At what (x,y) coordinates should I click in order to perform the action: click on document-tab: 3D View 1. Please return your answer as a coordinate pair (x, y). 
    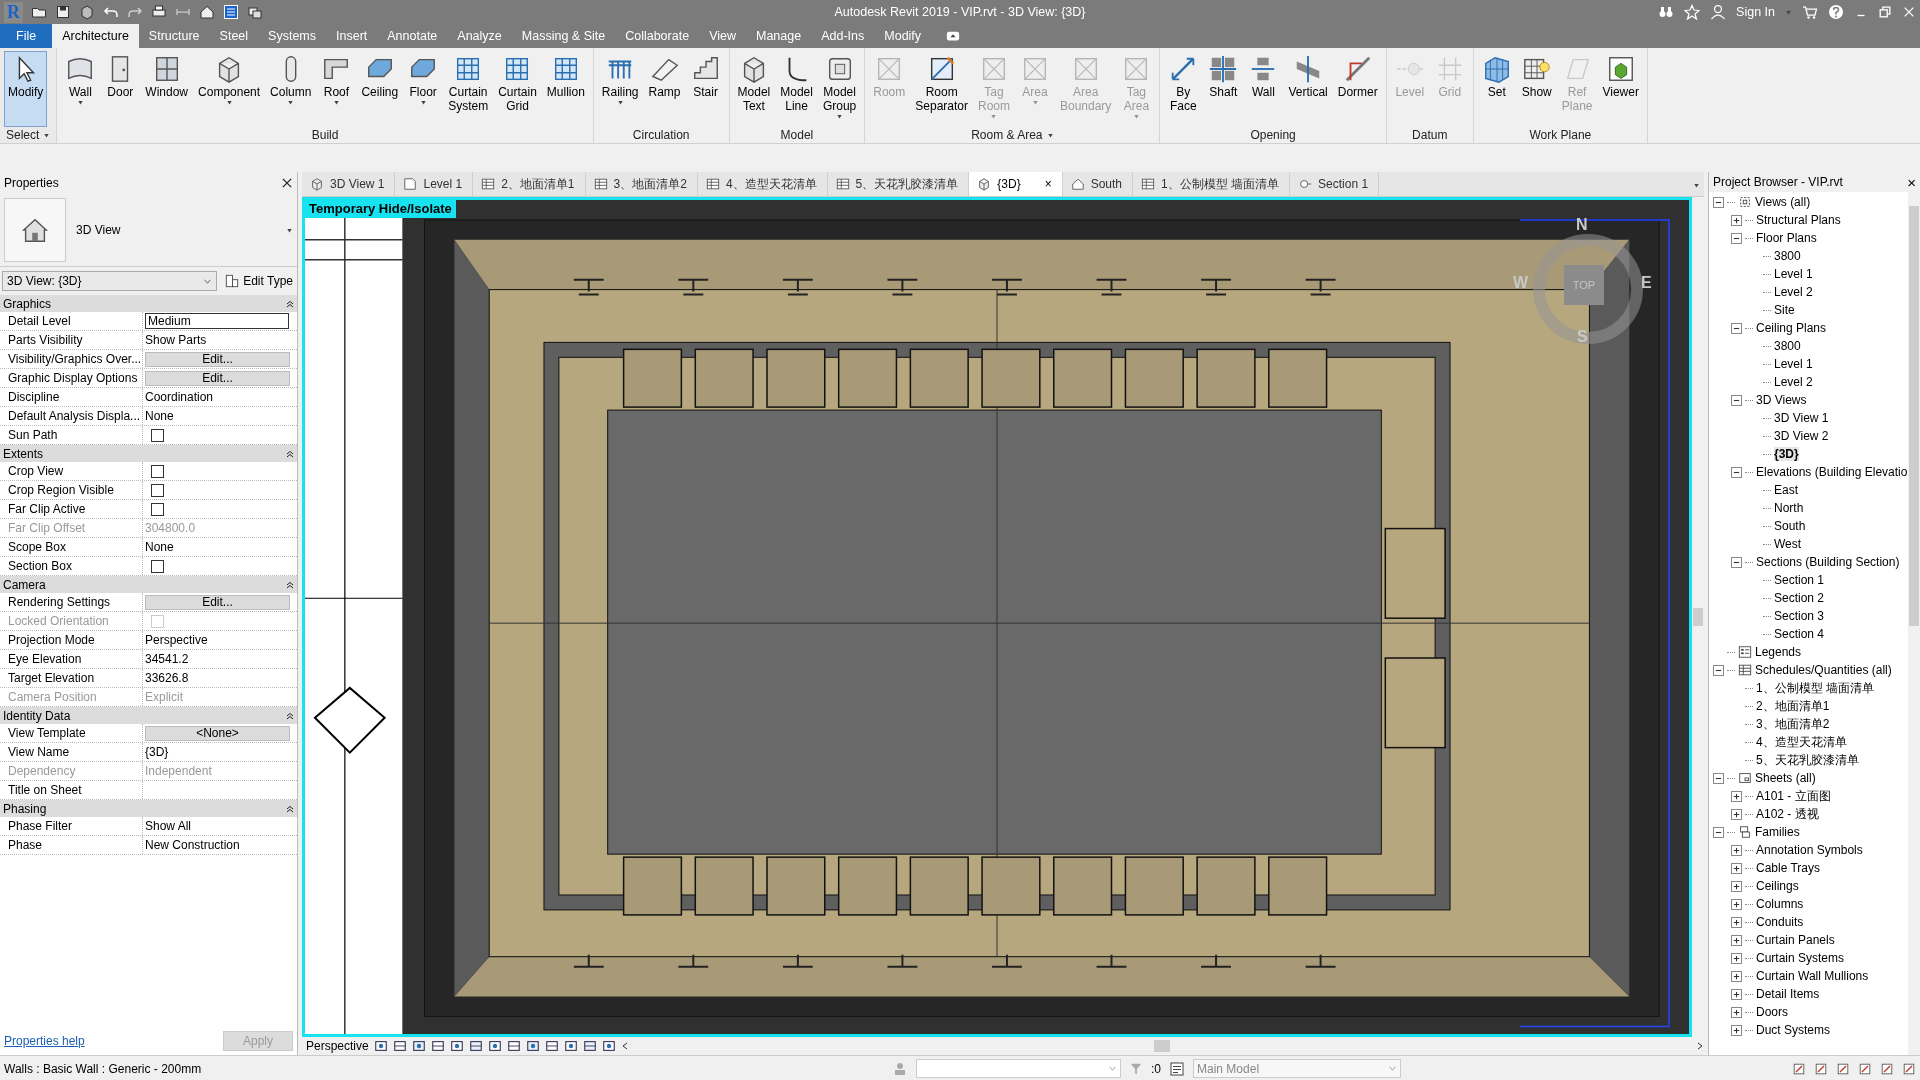
    Looking at the image, I should click on (349, 184).